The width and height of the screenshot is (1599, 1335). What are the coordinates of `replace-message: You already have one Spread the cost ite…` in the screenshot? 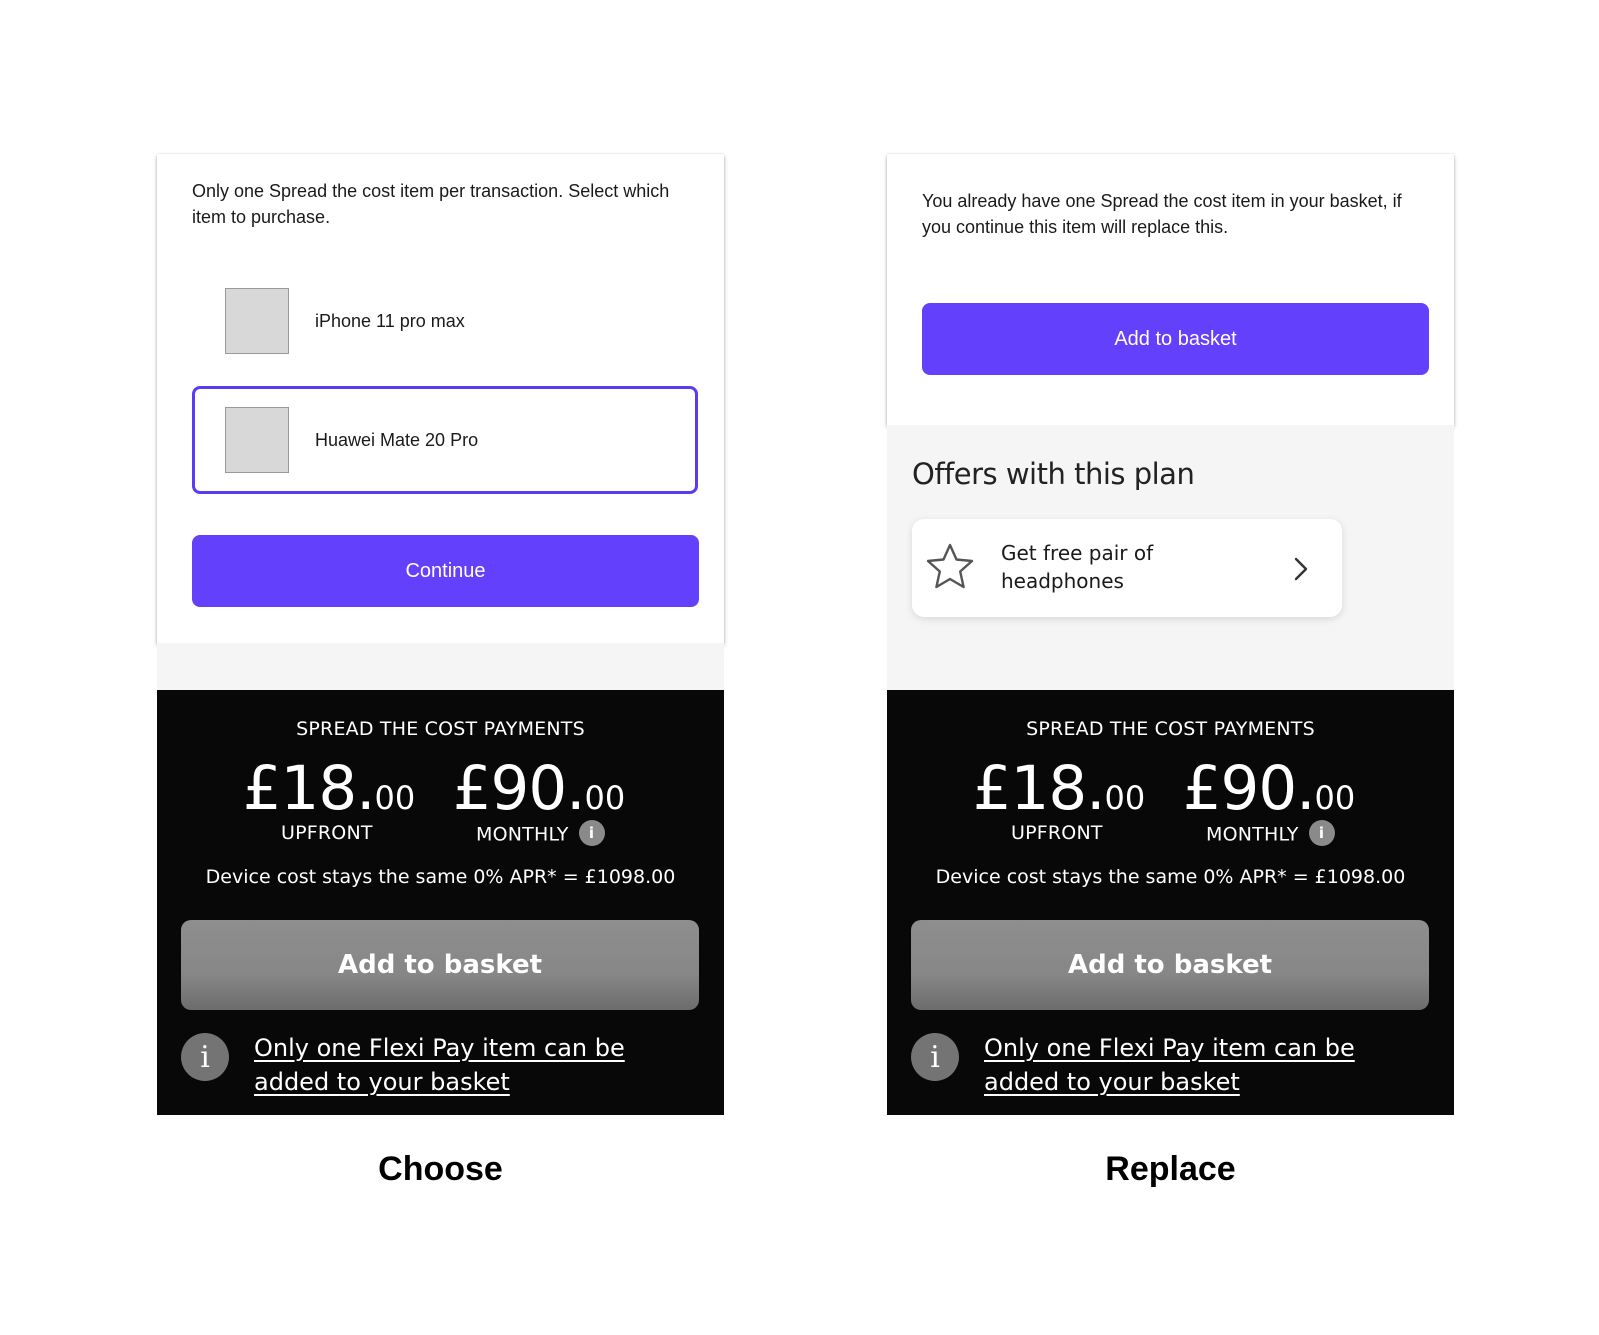 It's located at (1162, 214).